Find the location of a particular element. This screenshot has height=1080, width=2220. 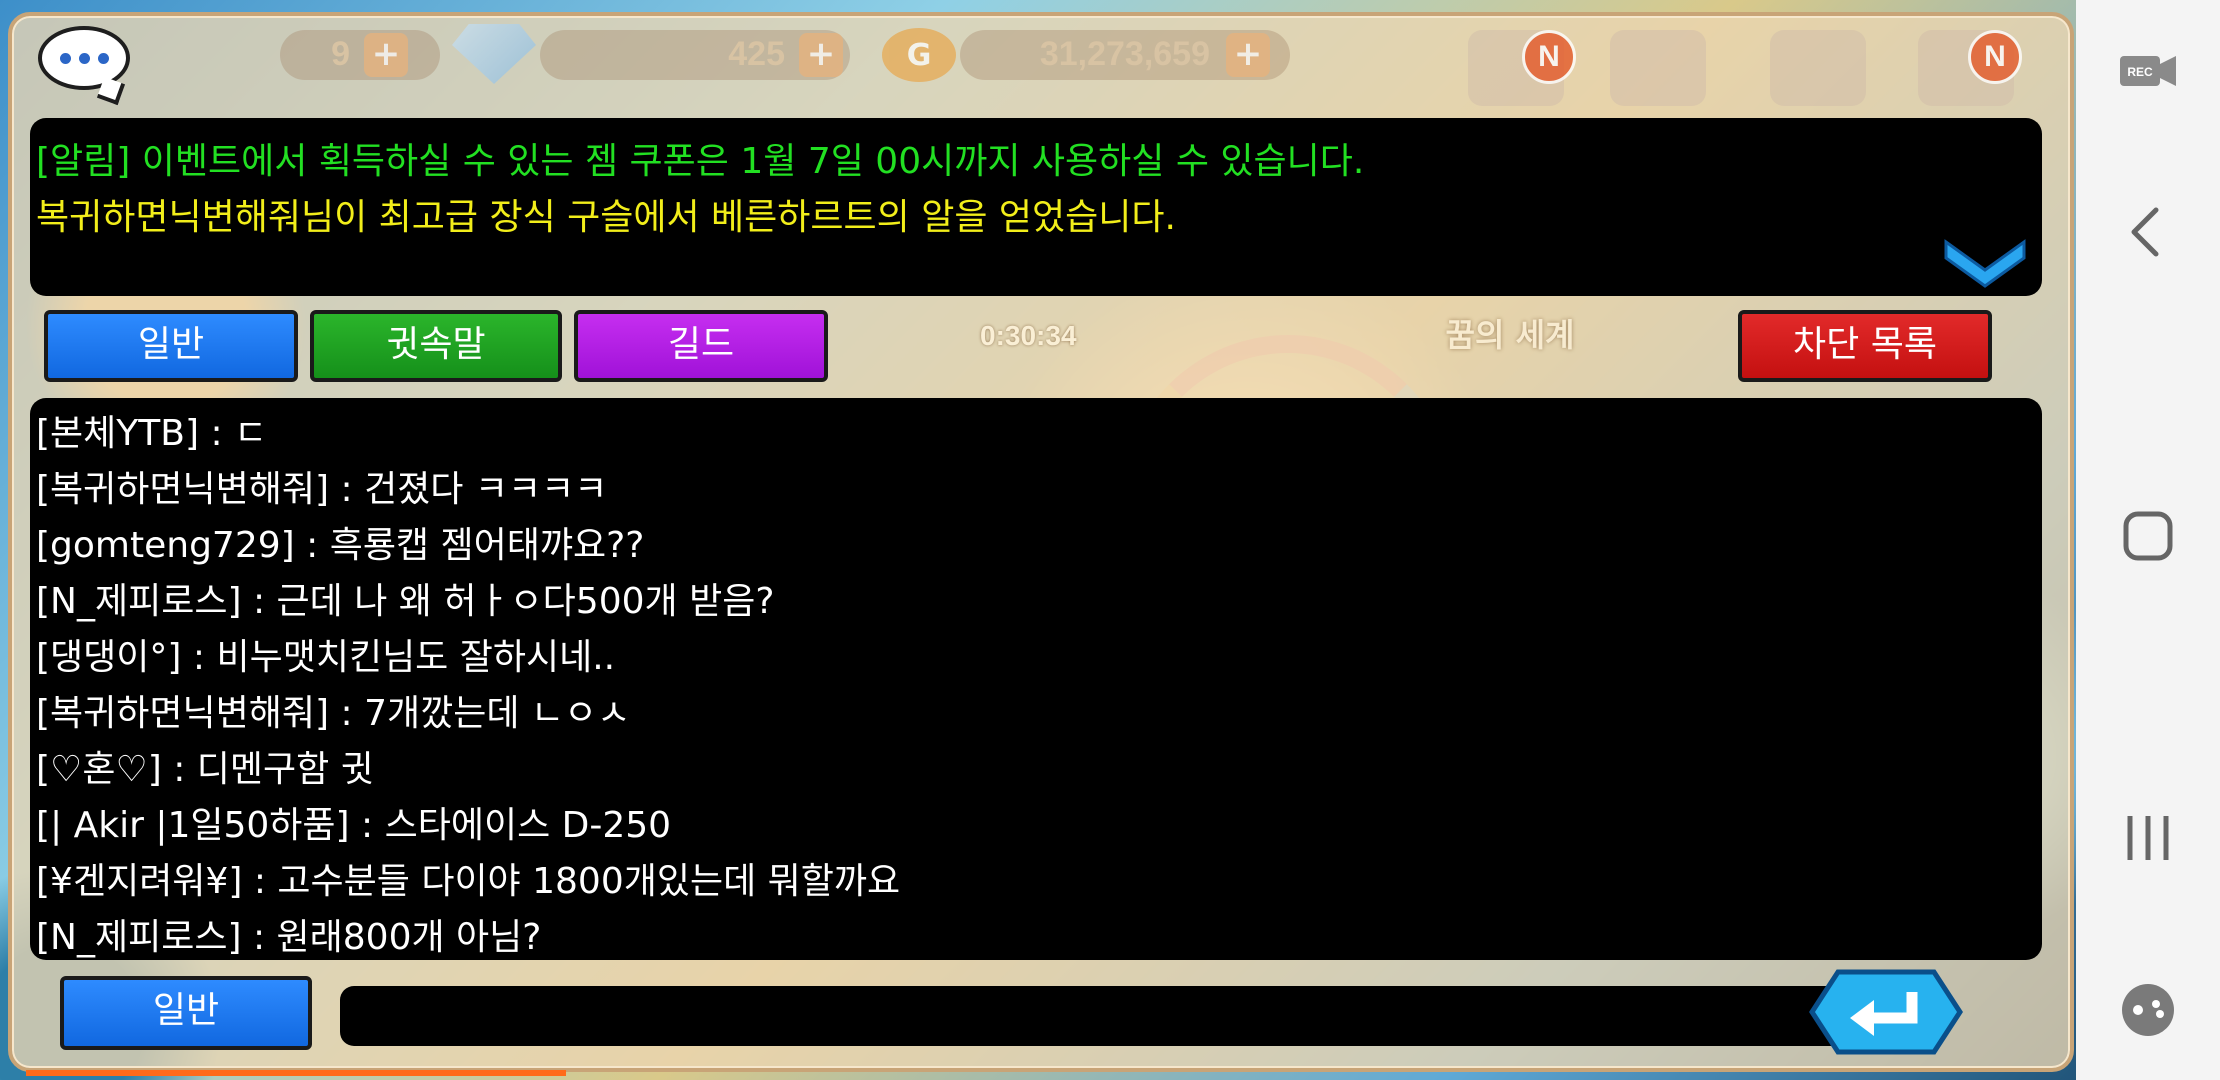

chat-input is located at coordinates (1100, 1016).